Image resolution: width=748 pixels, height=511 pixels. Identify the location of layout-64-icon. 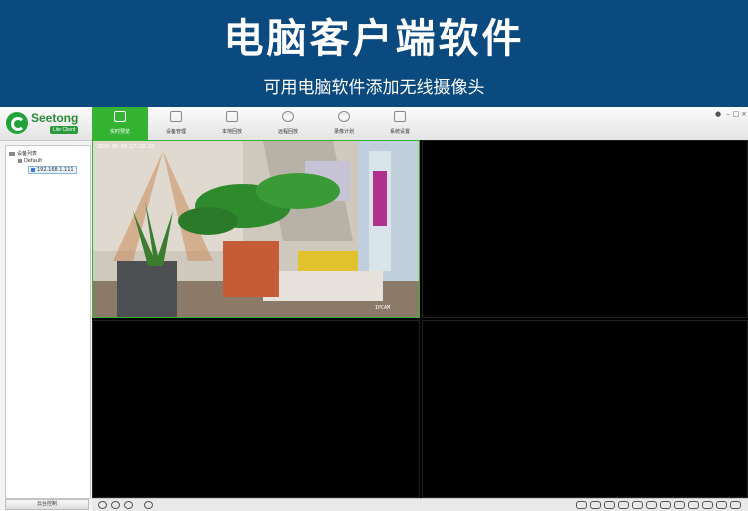
(735, 505).